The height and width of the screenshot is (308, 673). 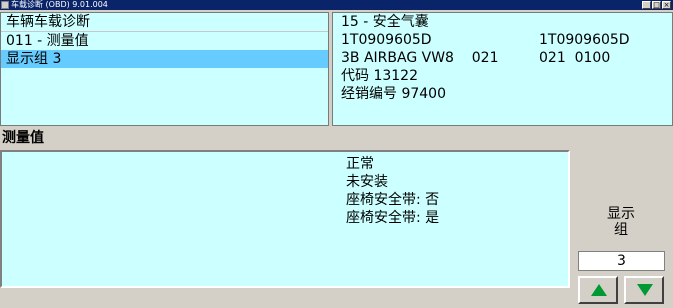 I want to click on function-title: 车辆车载诊断, so click(x=164, y=22).